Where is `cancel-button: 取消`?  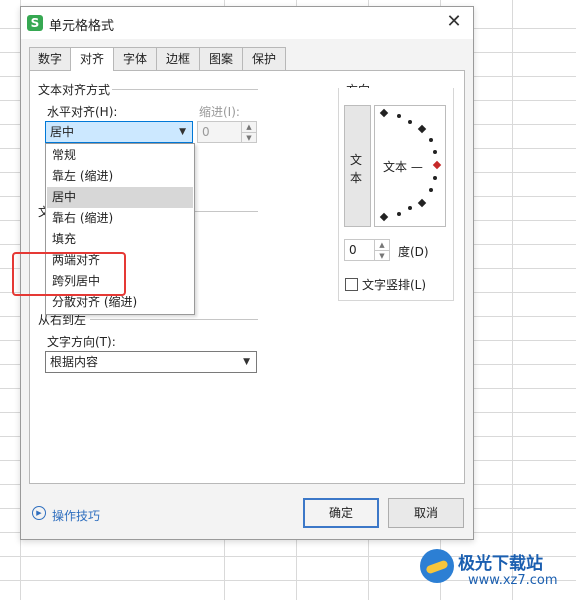 cancel-button: 取消 is located at coordinates (426, 513).